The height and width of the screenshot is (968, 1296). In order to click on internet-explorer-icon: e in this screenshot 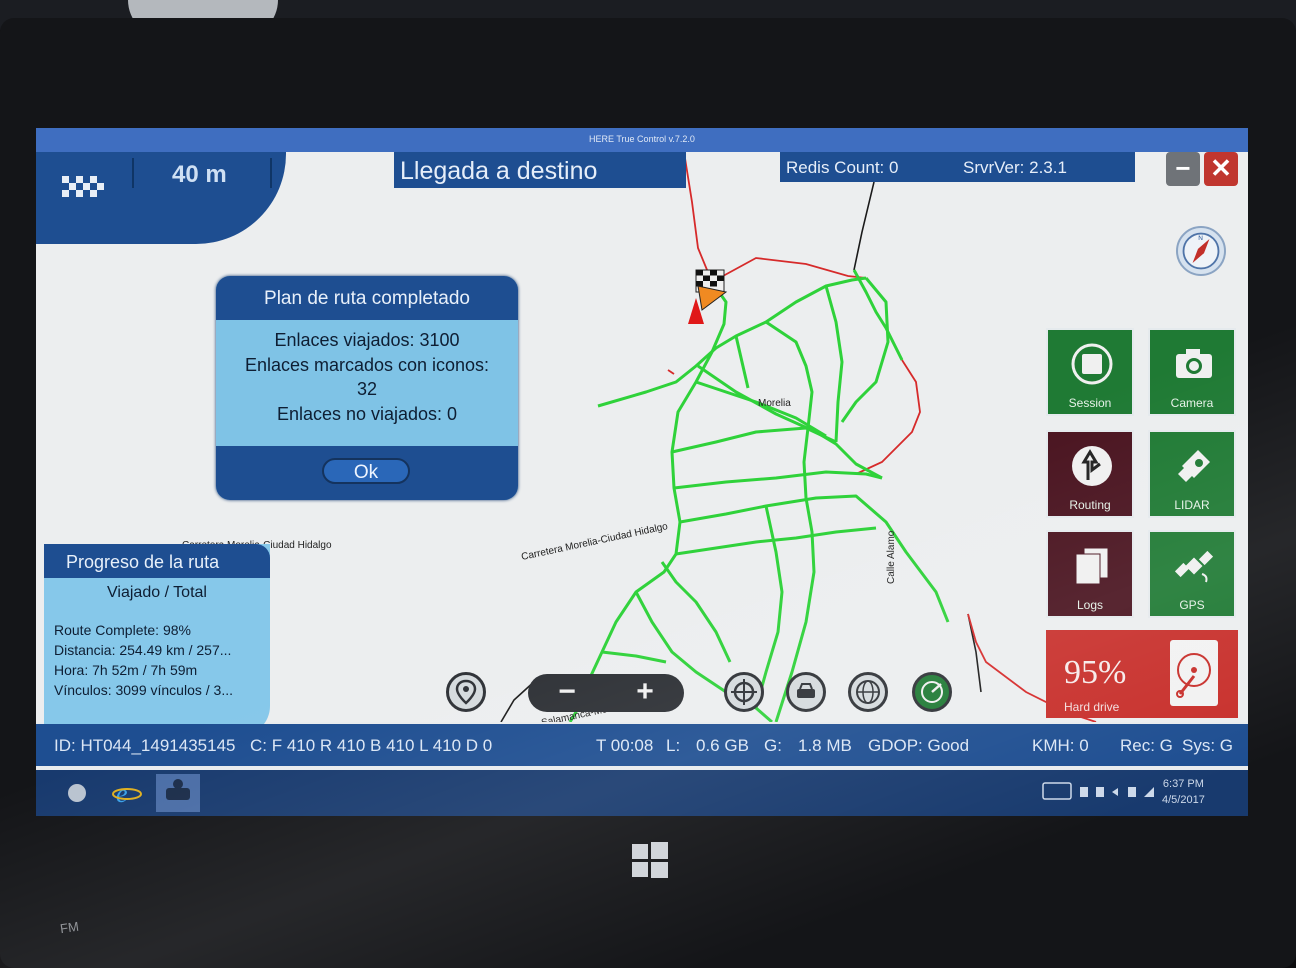, I will do `click(127, 793)`.